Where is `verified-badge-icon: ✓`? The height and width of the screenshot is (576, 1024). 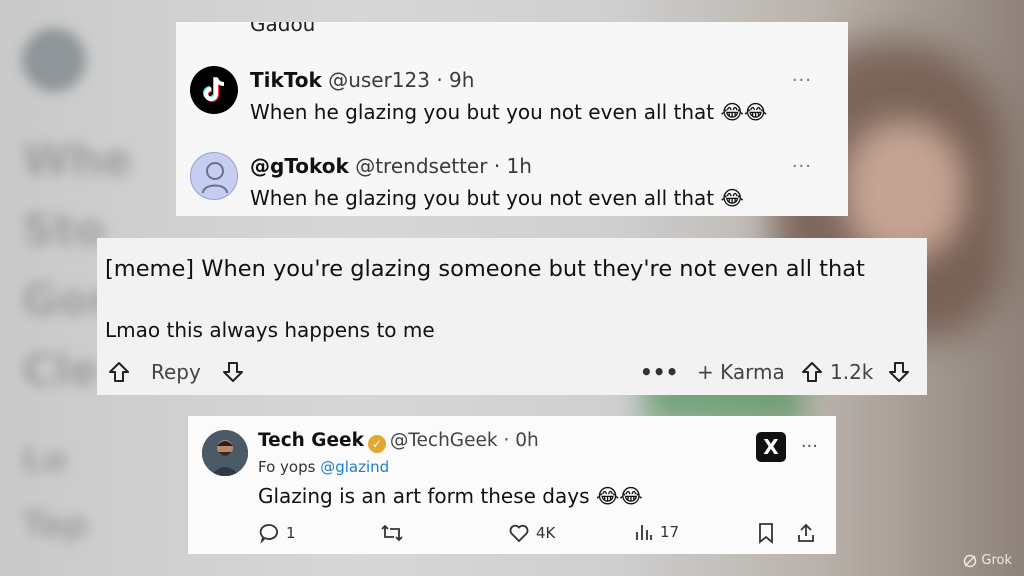 verified-badge-icon: ✓ is located at coordinates (376, 444).